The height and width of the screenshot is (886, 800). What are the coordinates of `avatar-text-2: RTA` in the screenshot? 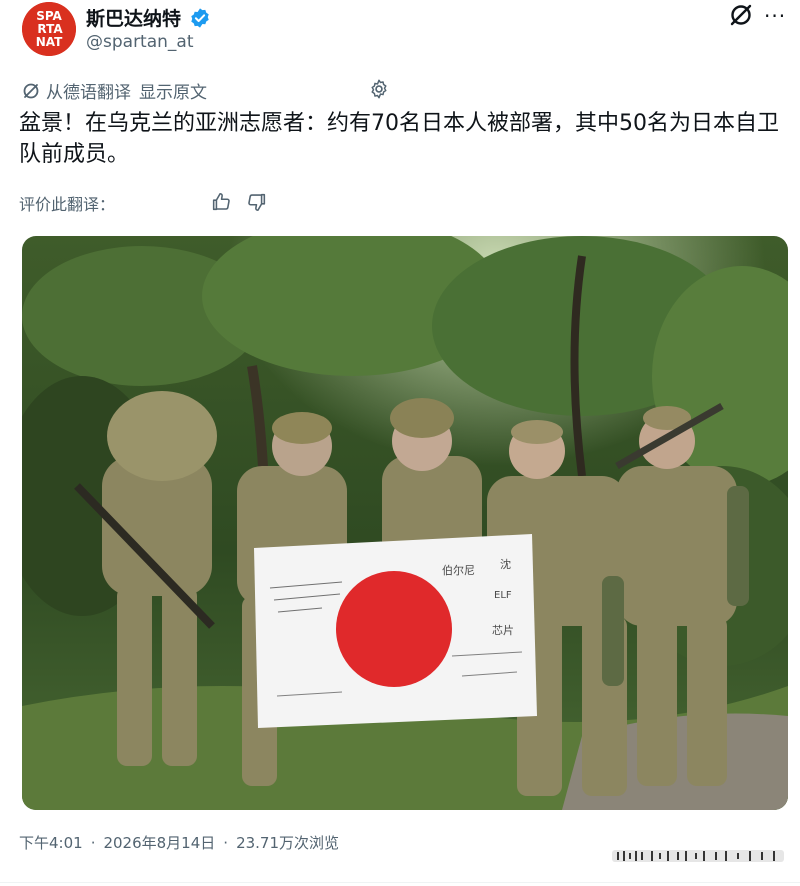 It's located at (50, 29).